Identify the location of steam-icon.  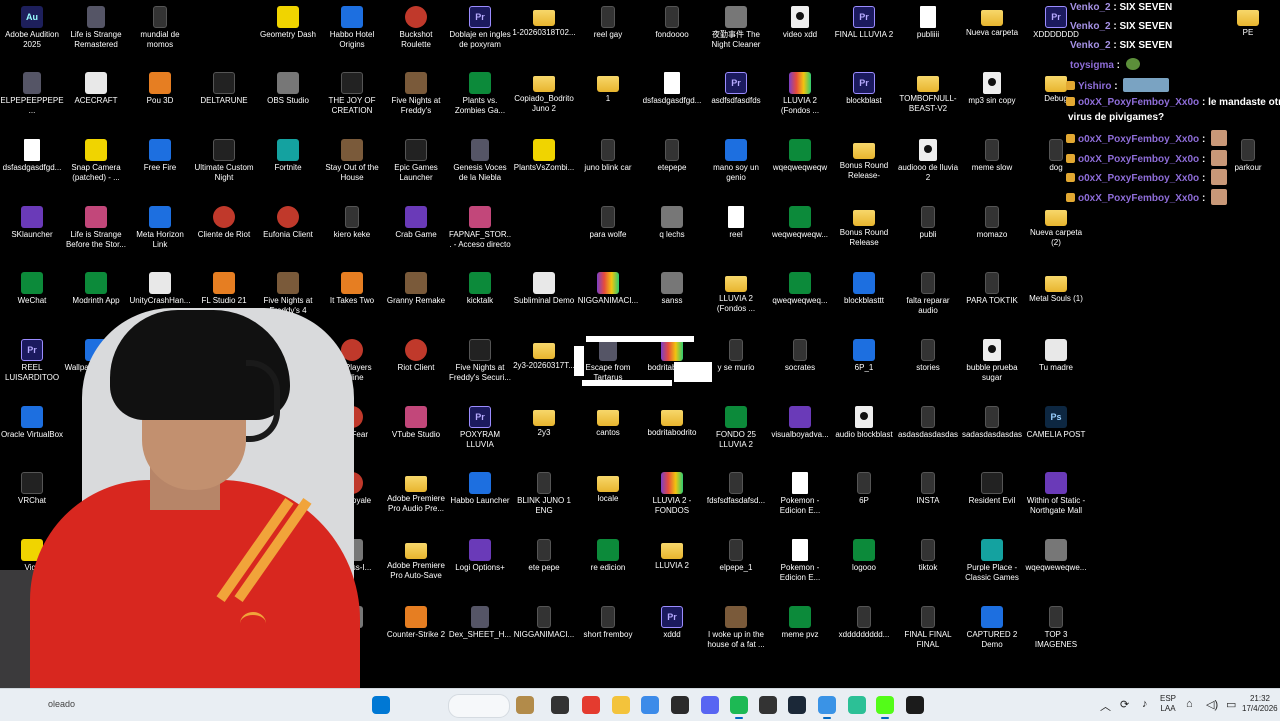
(797, 705).